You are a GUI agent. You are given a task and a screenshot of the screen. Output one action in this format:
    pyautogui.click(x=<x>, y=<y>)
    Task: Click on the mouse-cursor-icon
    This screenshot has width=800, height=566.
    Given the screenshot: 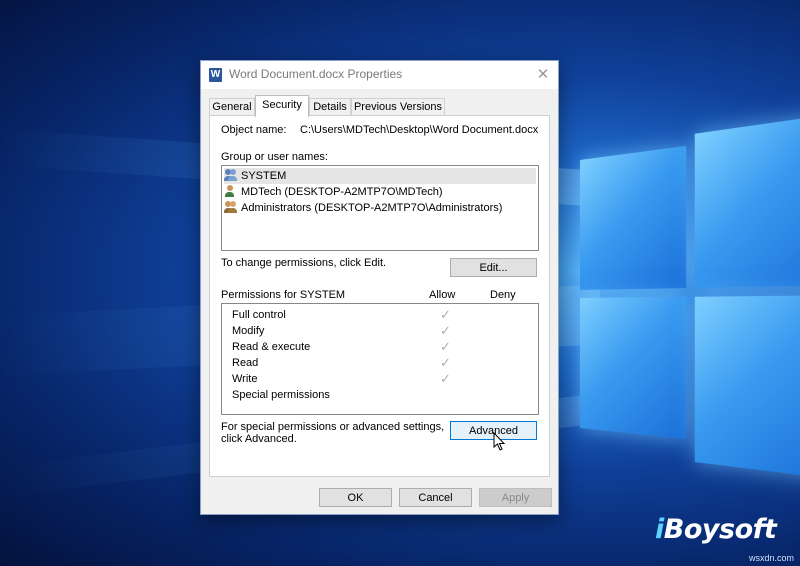 What is the action you would take?
    pyautogui.click(x=499, y=441)
    